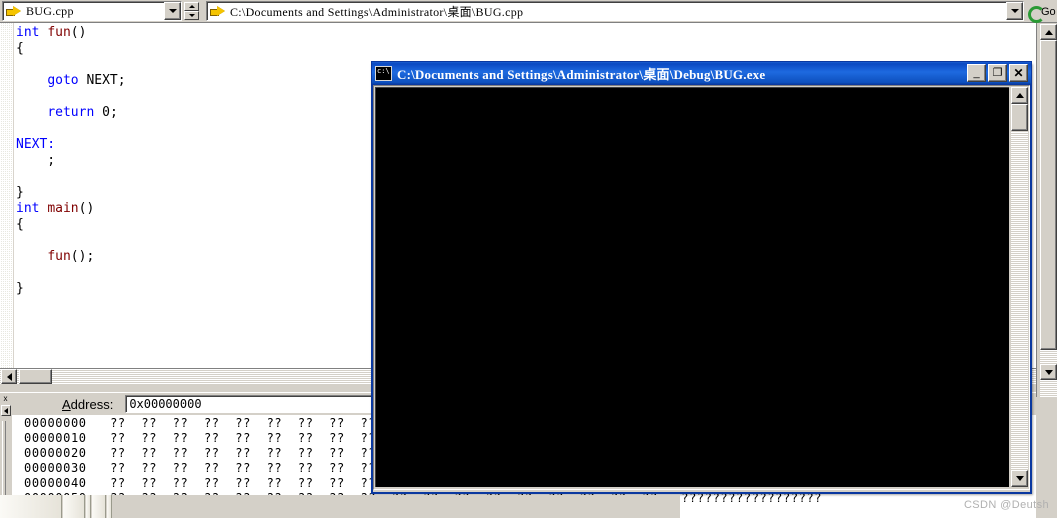 This screenshot has width=1057, height=518. I want to click on code-line: ;, so click(71, 161).